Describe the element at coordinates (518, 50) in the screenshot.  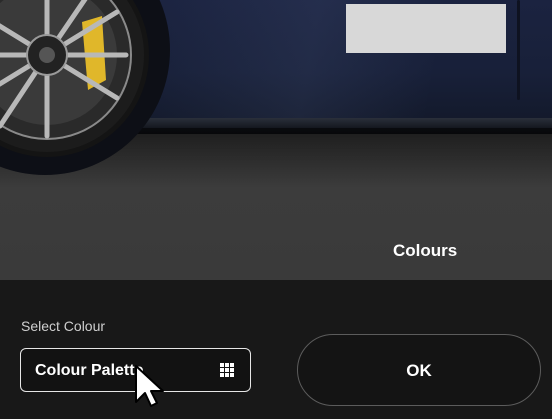
I see `car-door-seam` at that location.